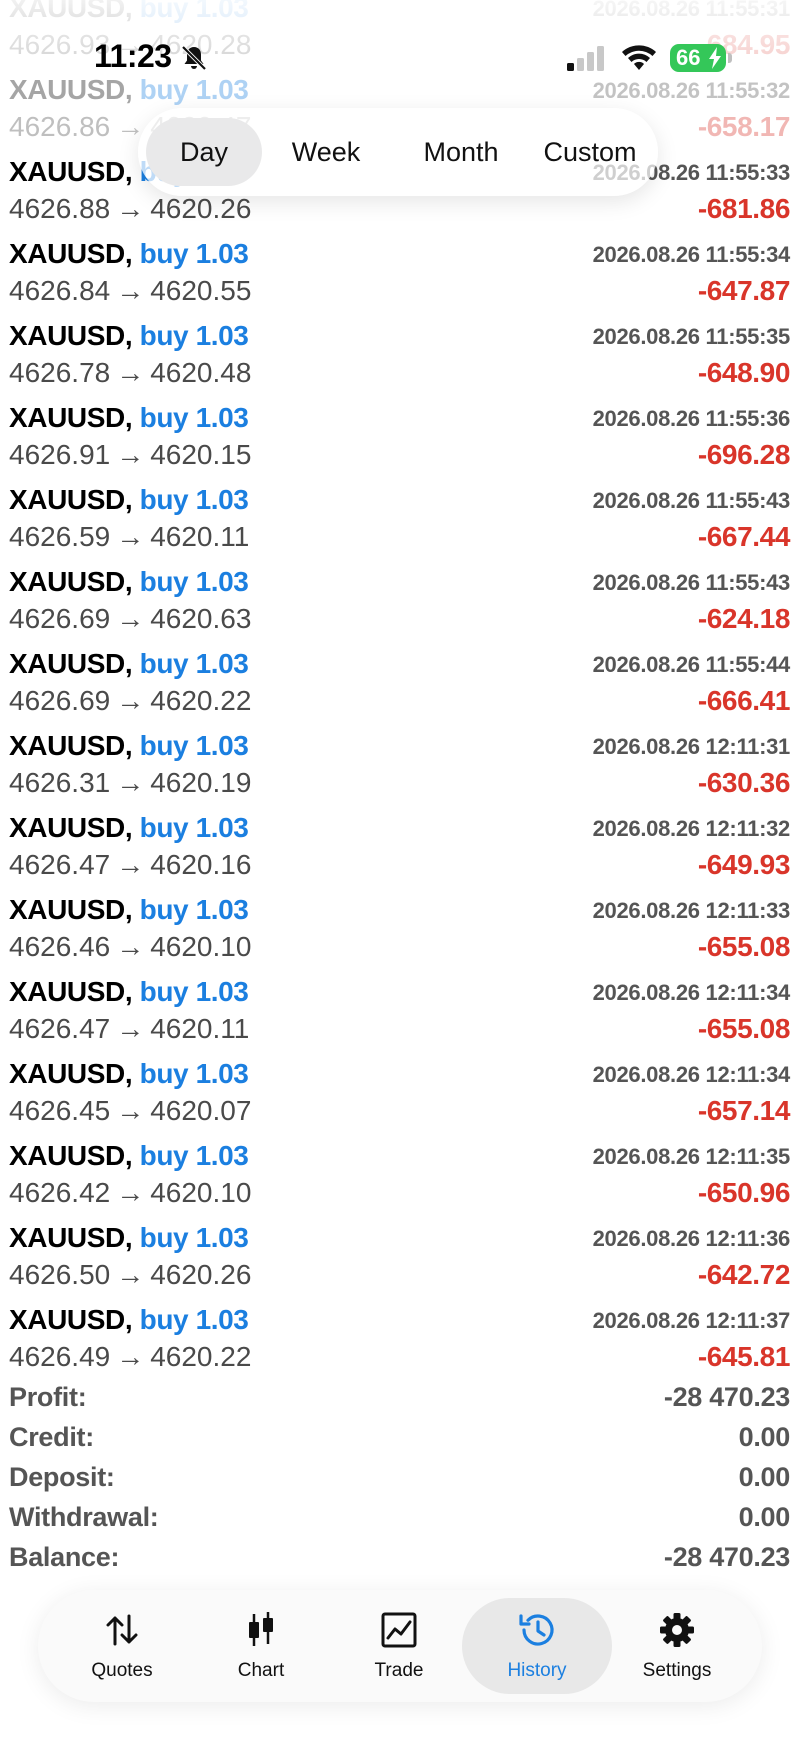  I want to click on trade-datetime: 2026.08.26 12:11:34, so click(691, 992).